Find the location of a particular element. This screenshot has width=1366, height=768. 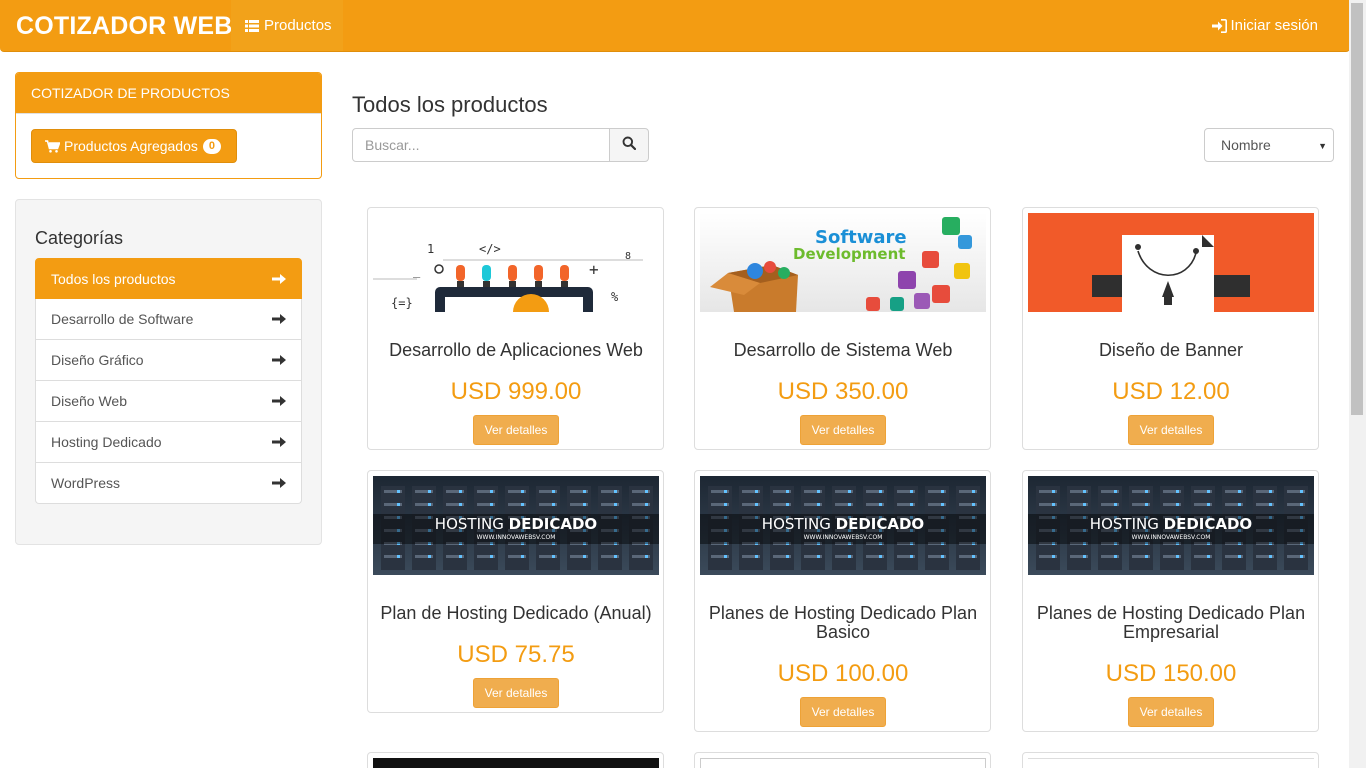

cart-icon is located at coordinates (52, 146).